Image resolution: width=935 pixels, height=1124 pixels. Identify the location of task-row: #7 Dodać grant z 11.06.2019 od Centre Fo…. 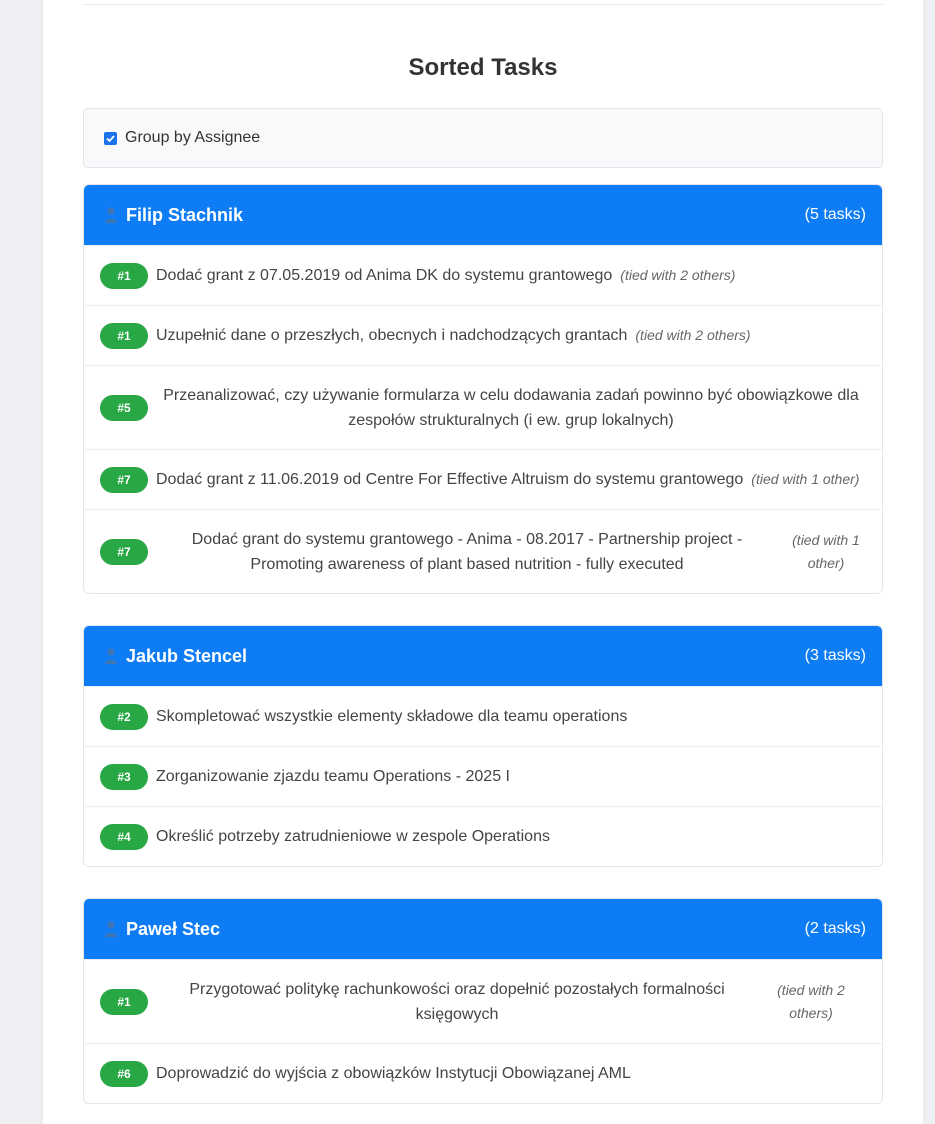
(483, 479).